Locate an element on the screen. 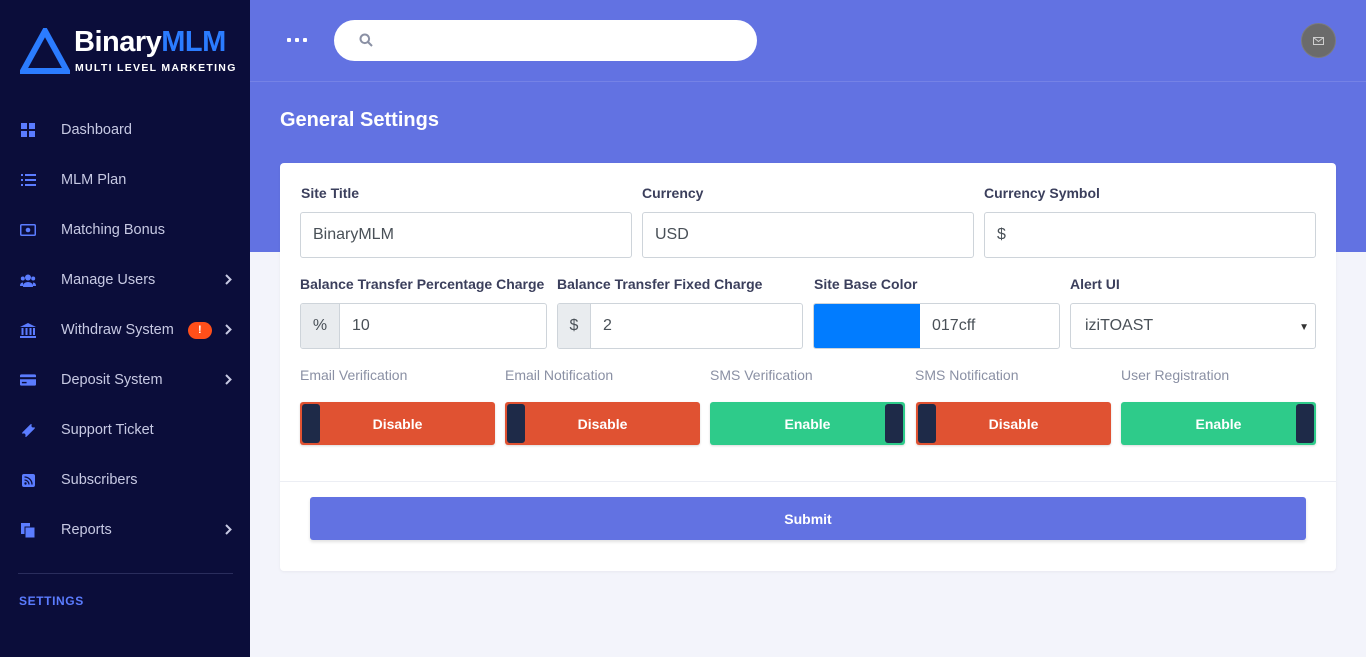  envelope-icon is located at coordinates (1318, 40).